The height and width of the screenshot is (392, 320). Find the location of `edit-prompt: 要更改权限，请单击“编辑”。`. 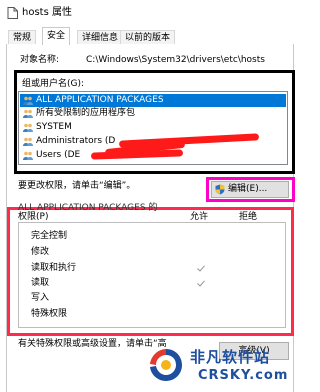

edit-prompt: 要更改权限，请单击“编辑”。 is located at coordinates (77, 186).